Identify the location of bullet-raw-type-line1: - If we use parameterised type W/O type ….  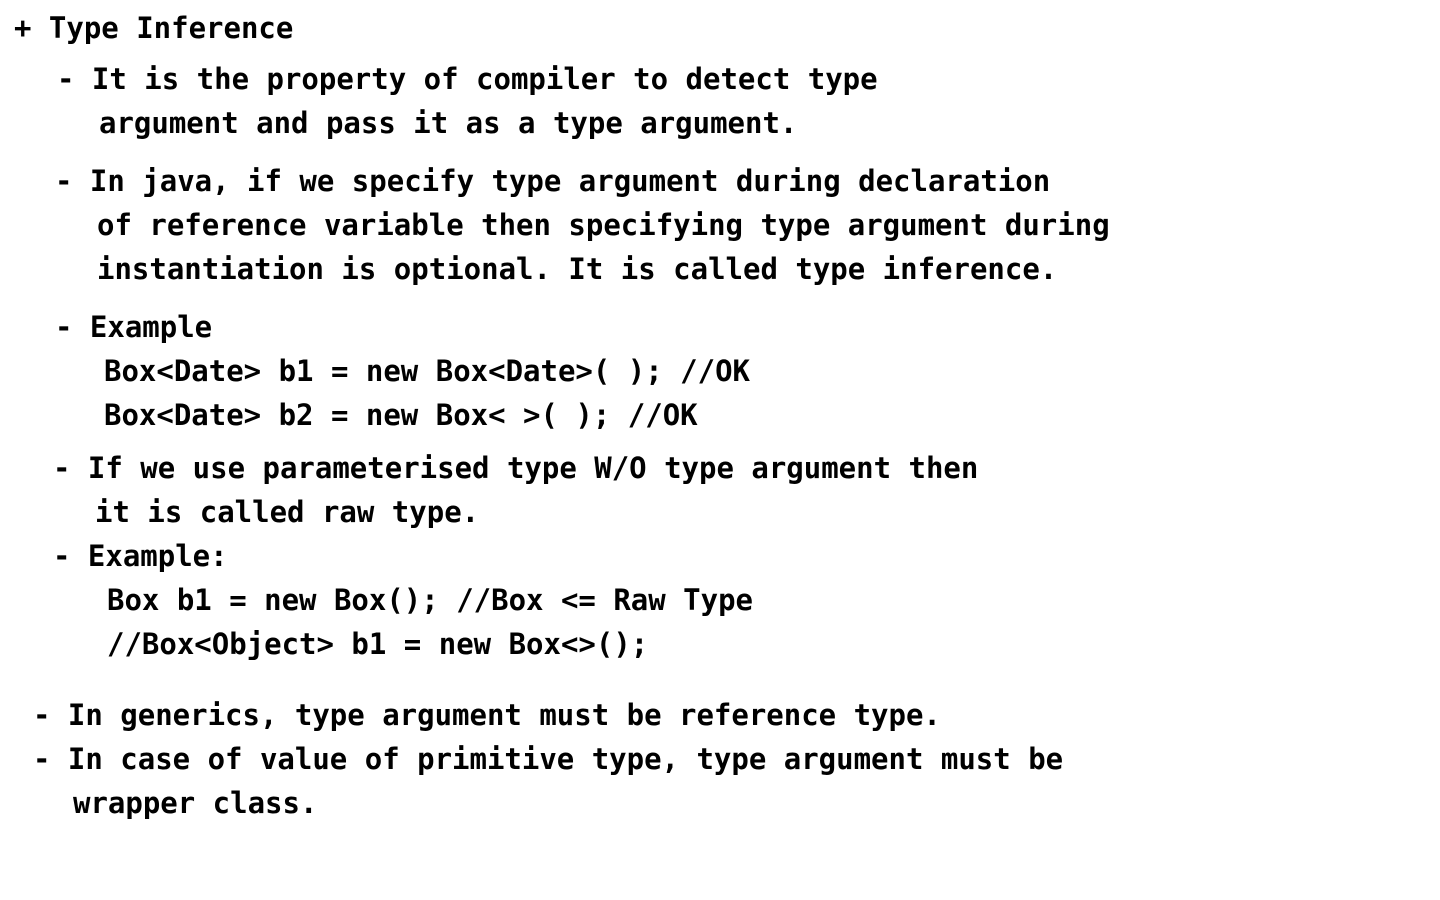
(516, 468).